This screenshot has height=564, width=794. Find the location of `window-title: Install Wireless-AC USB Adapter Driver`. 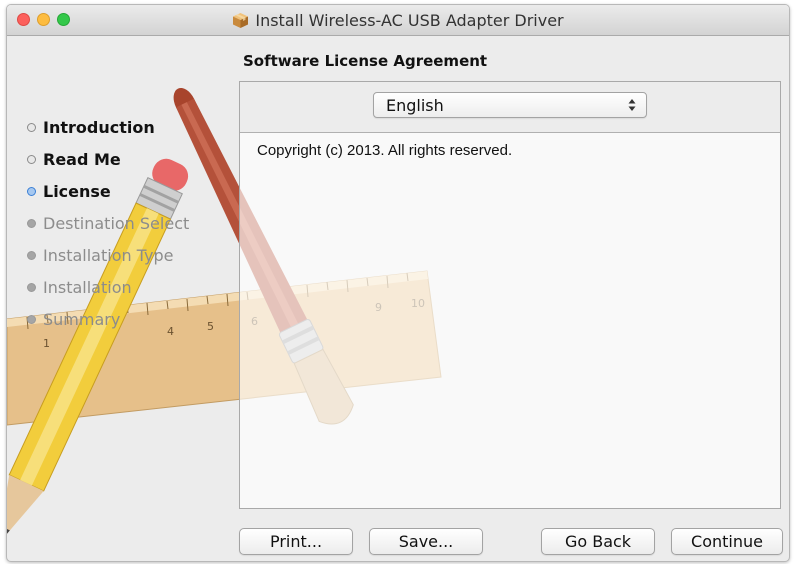

window-title: Install Wireless-AC USB Adapter Driver is located at coordinates (409, 20).